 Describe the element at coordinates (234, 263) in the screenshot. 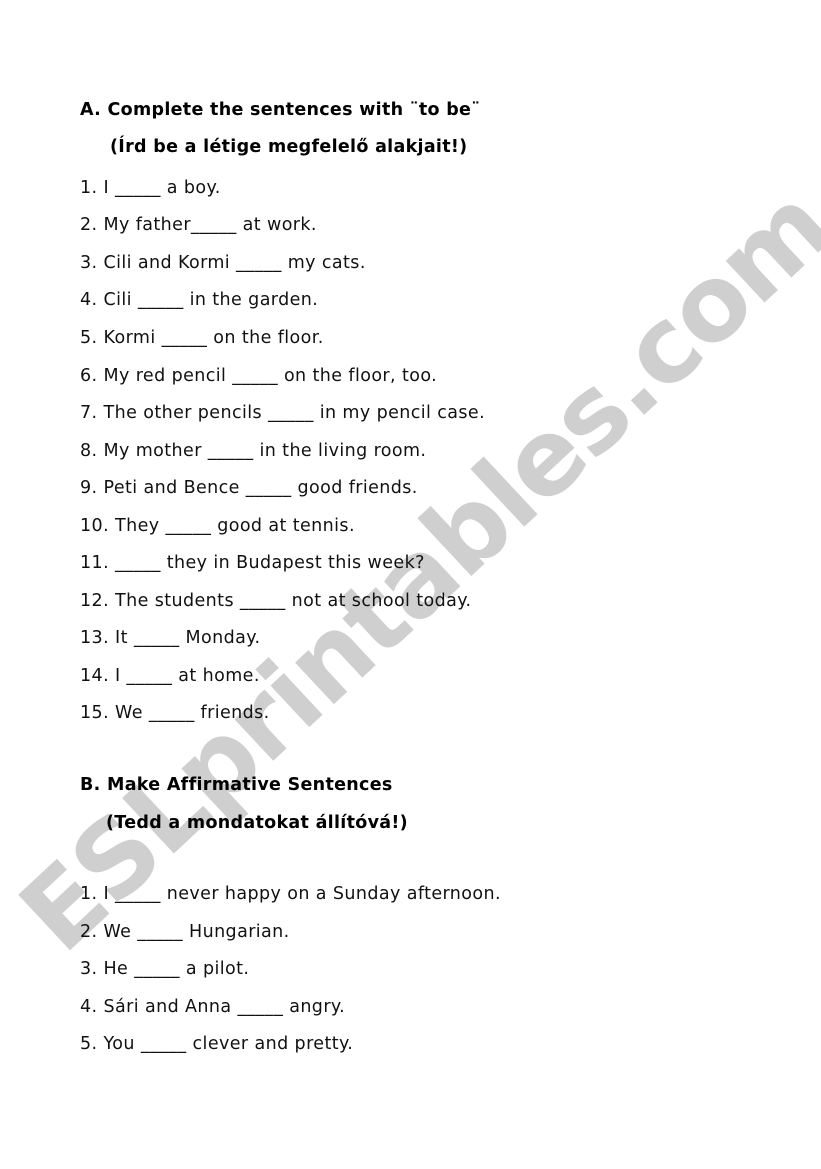

I see `item-text: Cili and Kormi _____ my cats.` at that location.